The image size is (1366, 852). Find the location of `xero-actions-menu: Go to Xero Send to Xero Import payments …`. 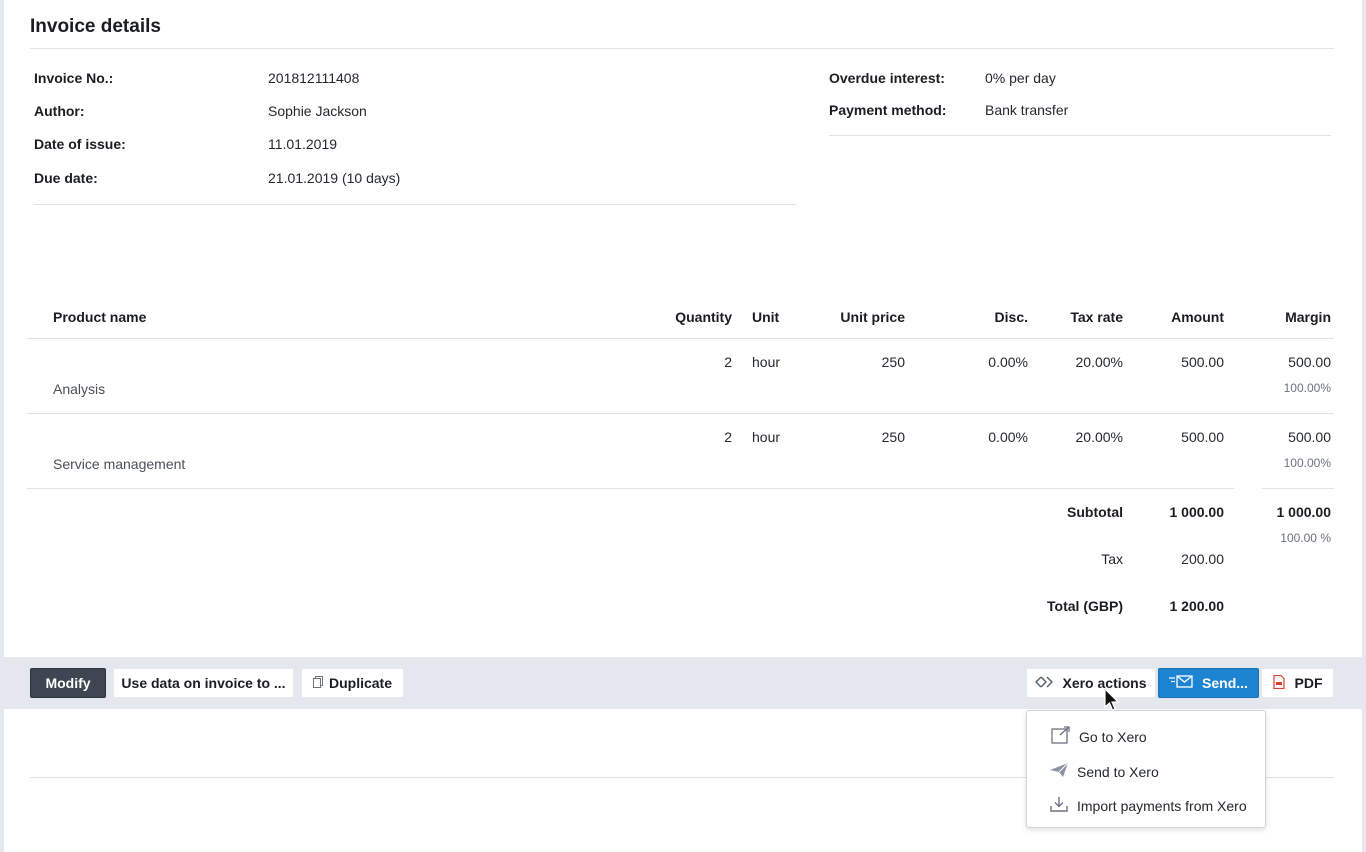

xero-actions-menu: Go to Xero Send to Xero Import payments … is located at coordinates (1146, 769).